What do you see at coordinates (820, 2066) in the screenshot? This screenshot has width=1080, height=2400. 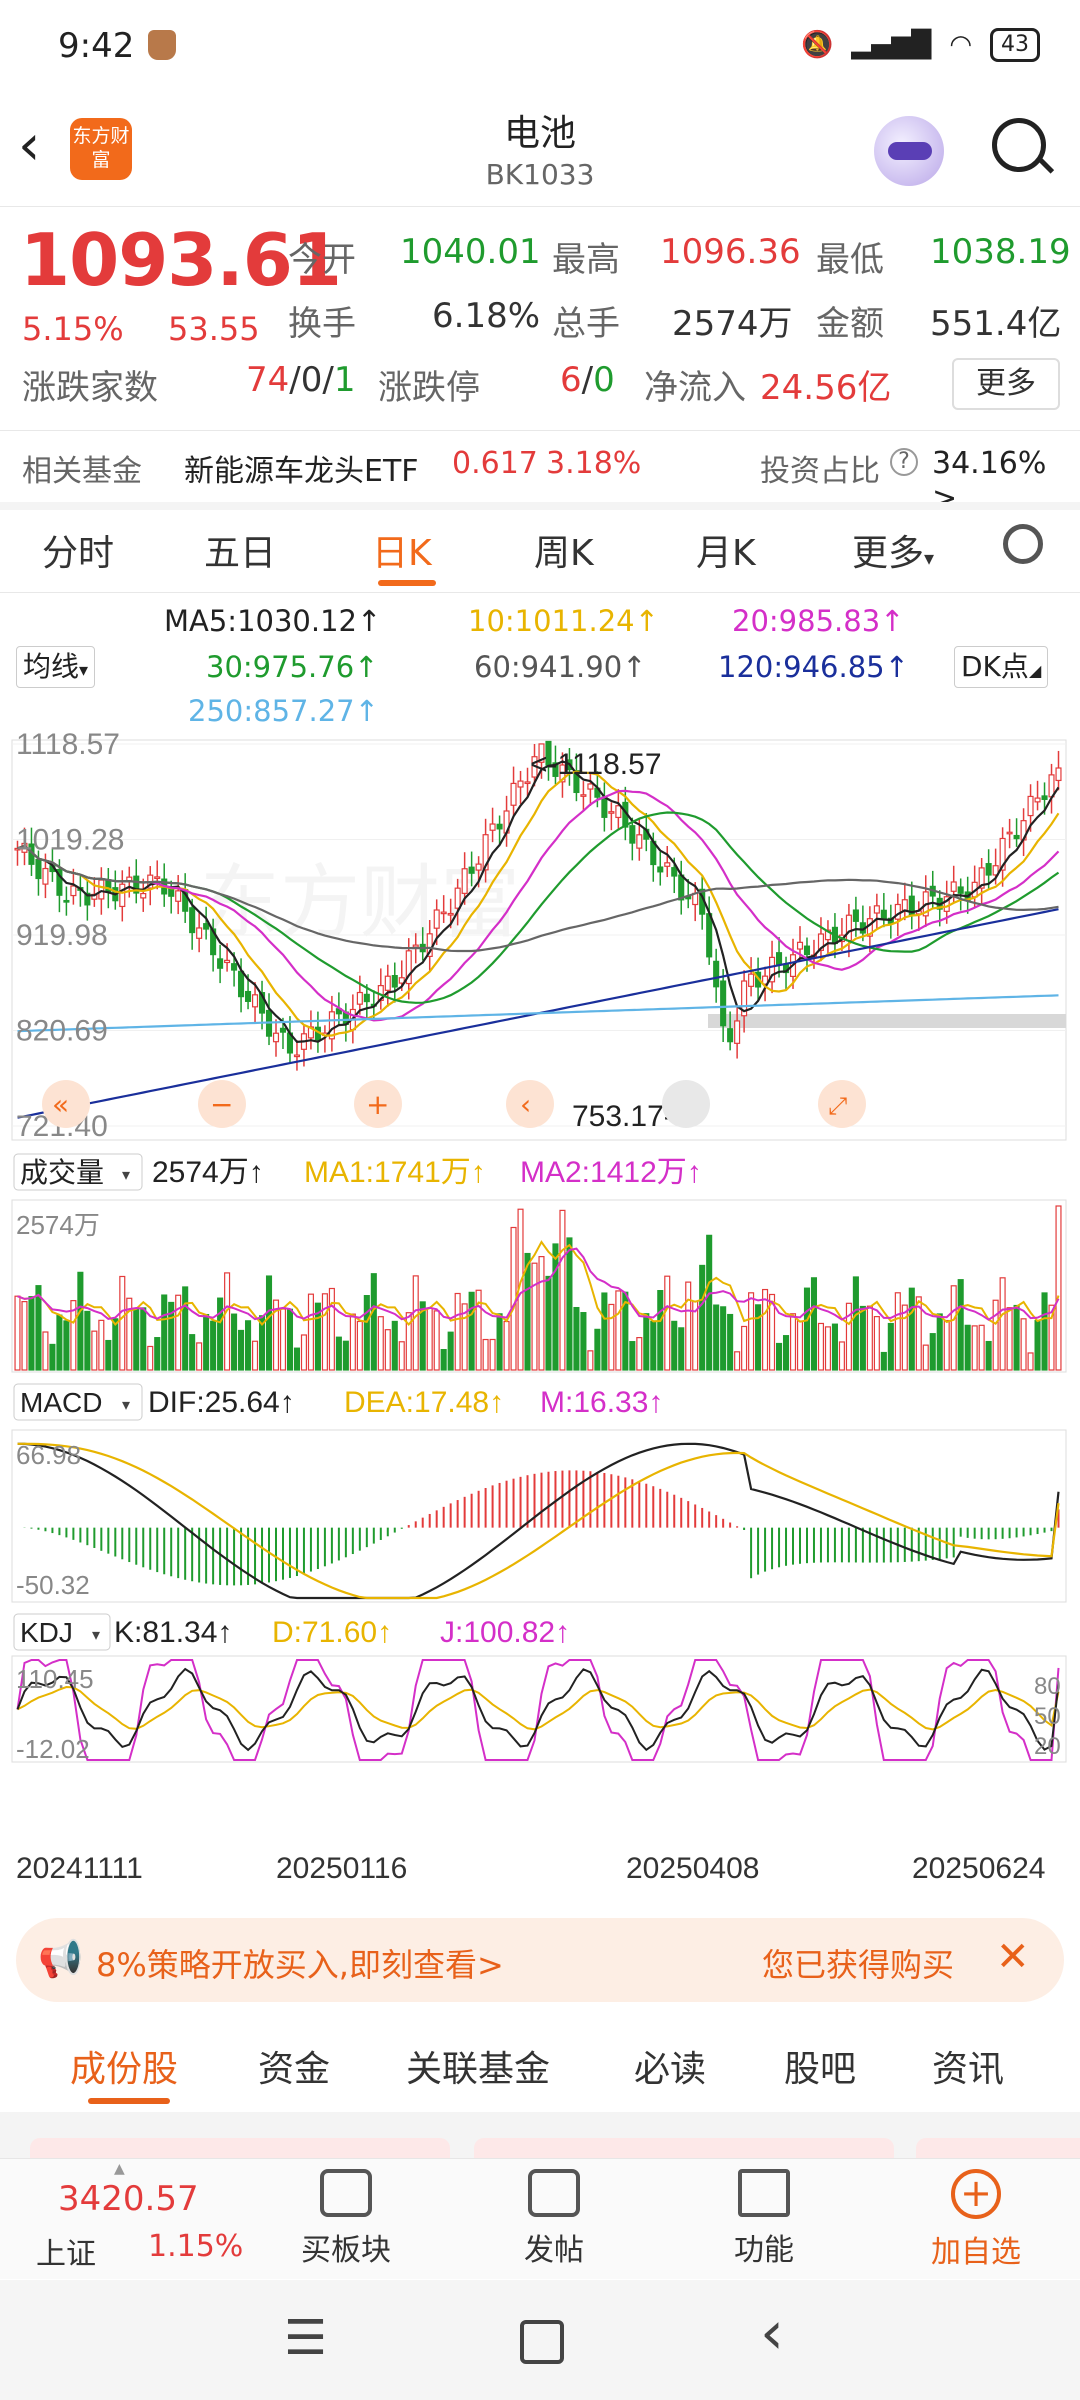 I see `tab-forum: 股吧` at bounding box center [820, 2066].